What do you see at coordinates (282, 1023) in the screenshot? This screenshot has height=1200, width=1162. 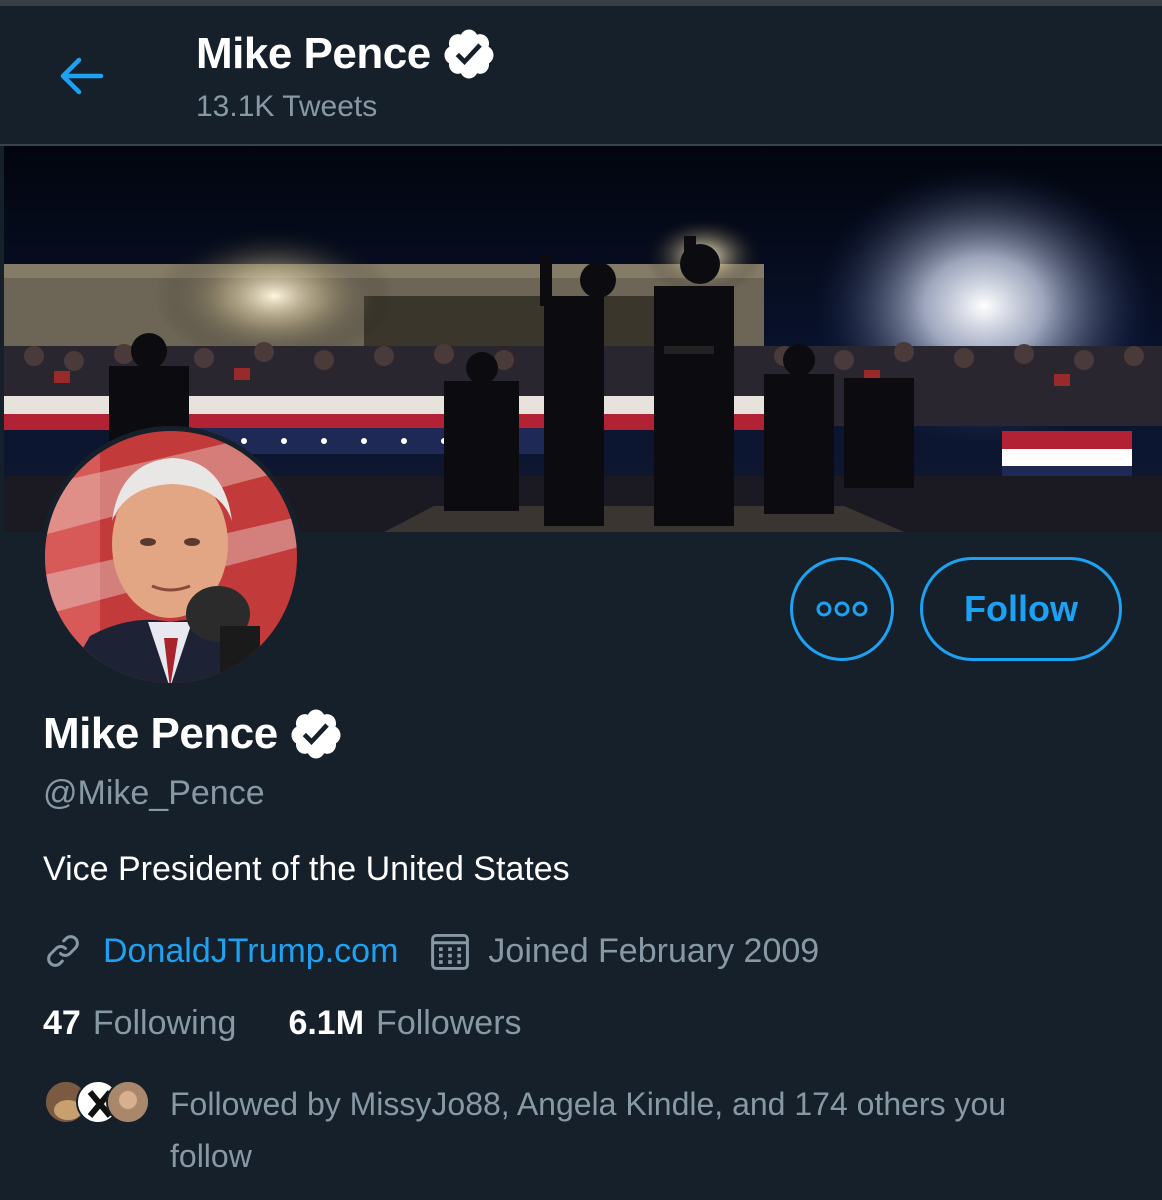 I see `follow-stats: 47 Following 6.1M Followers` at bounding box center [282, 1023].